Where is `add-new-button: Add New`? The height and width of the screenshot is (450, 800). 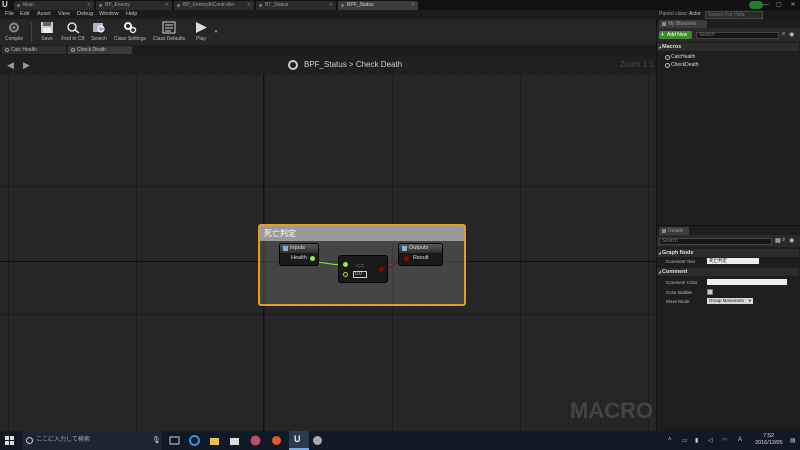
add-new-button: Add New is located at coordinates (675, 35).